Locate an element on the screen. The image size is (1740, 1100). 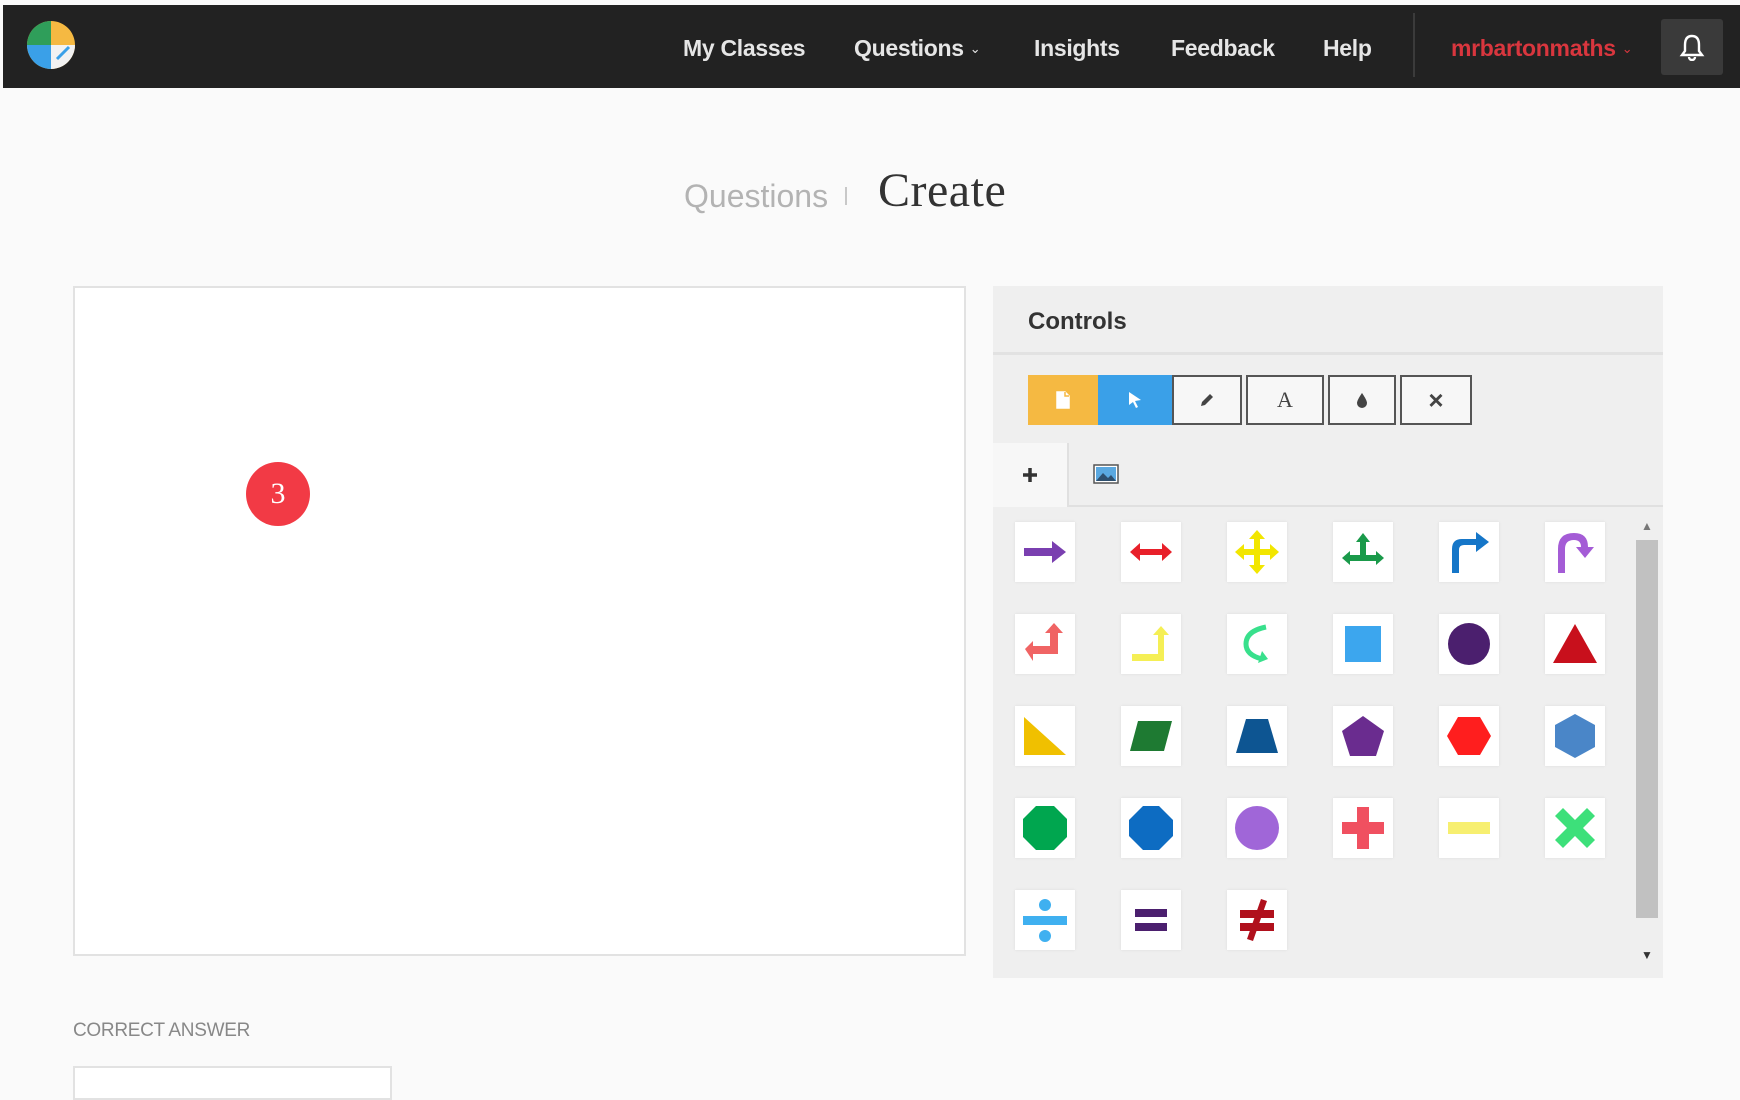
double-arrow-icon is located at coordinates (1151, 552).